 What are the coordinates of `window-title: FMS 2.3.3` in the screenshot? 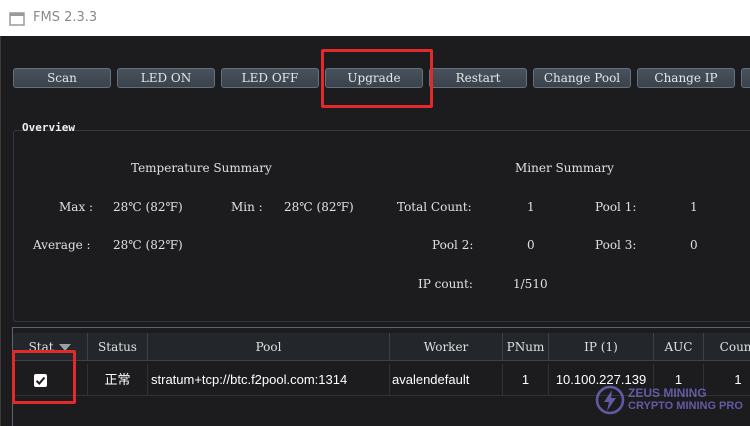 It's located at (65, 17).